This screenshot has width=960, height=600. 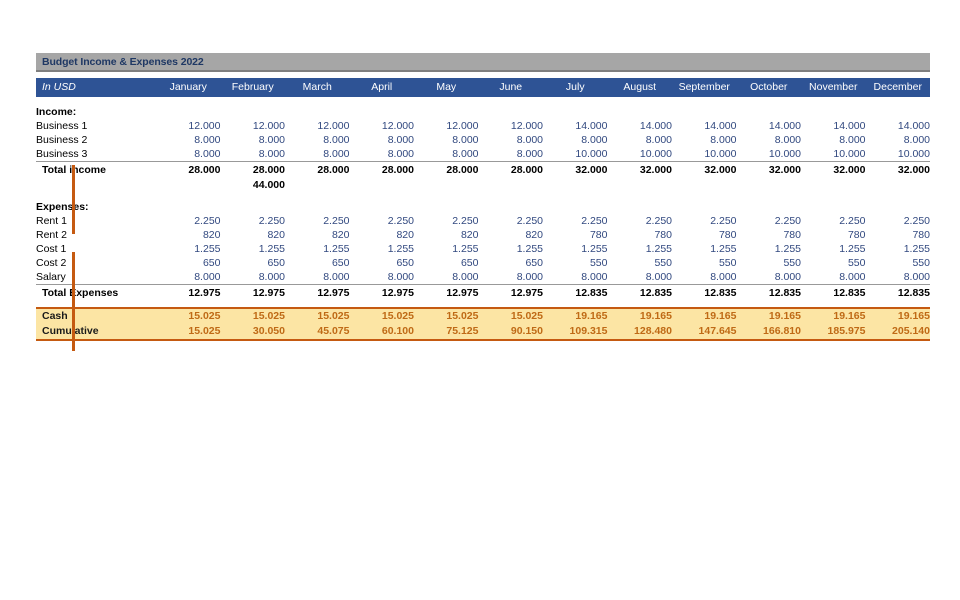 What do you see at coordinates (856, 263) in the screenshot?
I see `cell-value: 550` at bounding box center [856, 263].